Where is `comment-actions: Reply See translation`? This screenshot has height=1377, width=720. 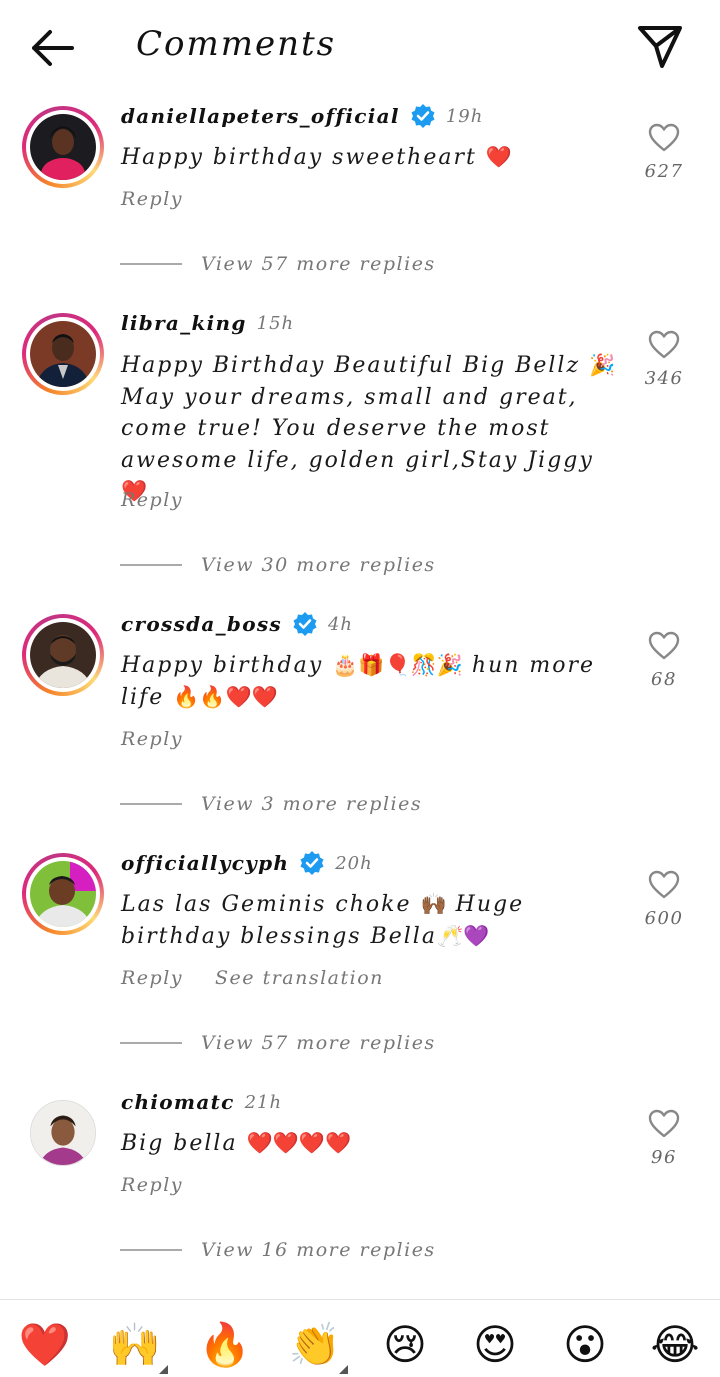
comment-actions: Reply See translation is located at coordinates (252, 978).